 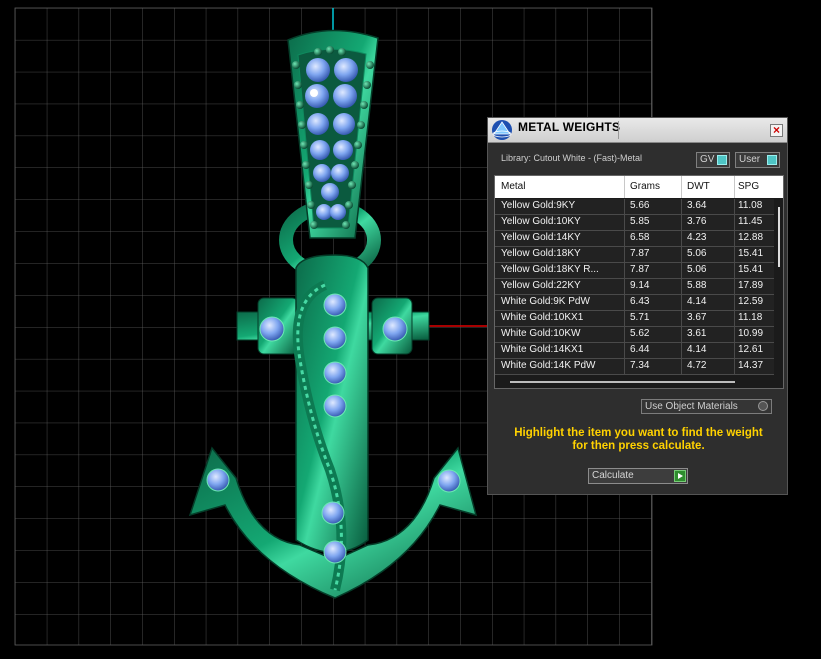 I want to click on table-row: White Gold:10KW 5.62 3.61 10.99, so click(x=634, y=335).